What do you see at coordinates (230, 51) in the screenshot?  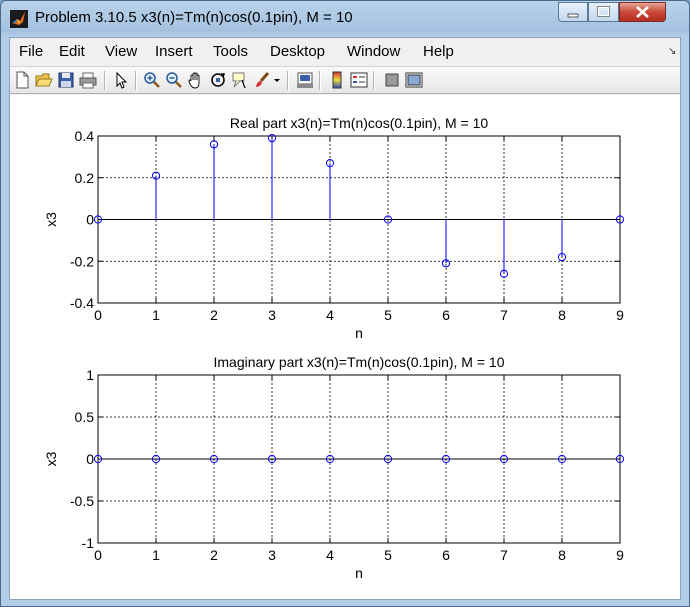 I see `menu-tools: Tools` at bounding box center [230, 51].